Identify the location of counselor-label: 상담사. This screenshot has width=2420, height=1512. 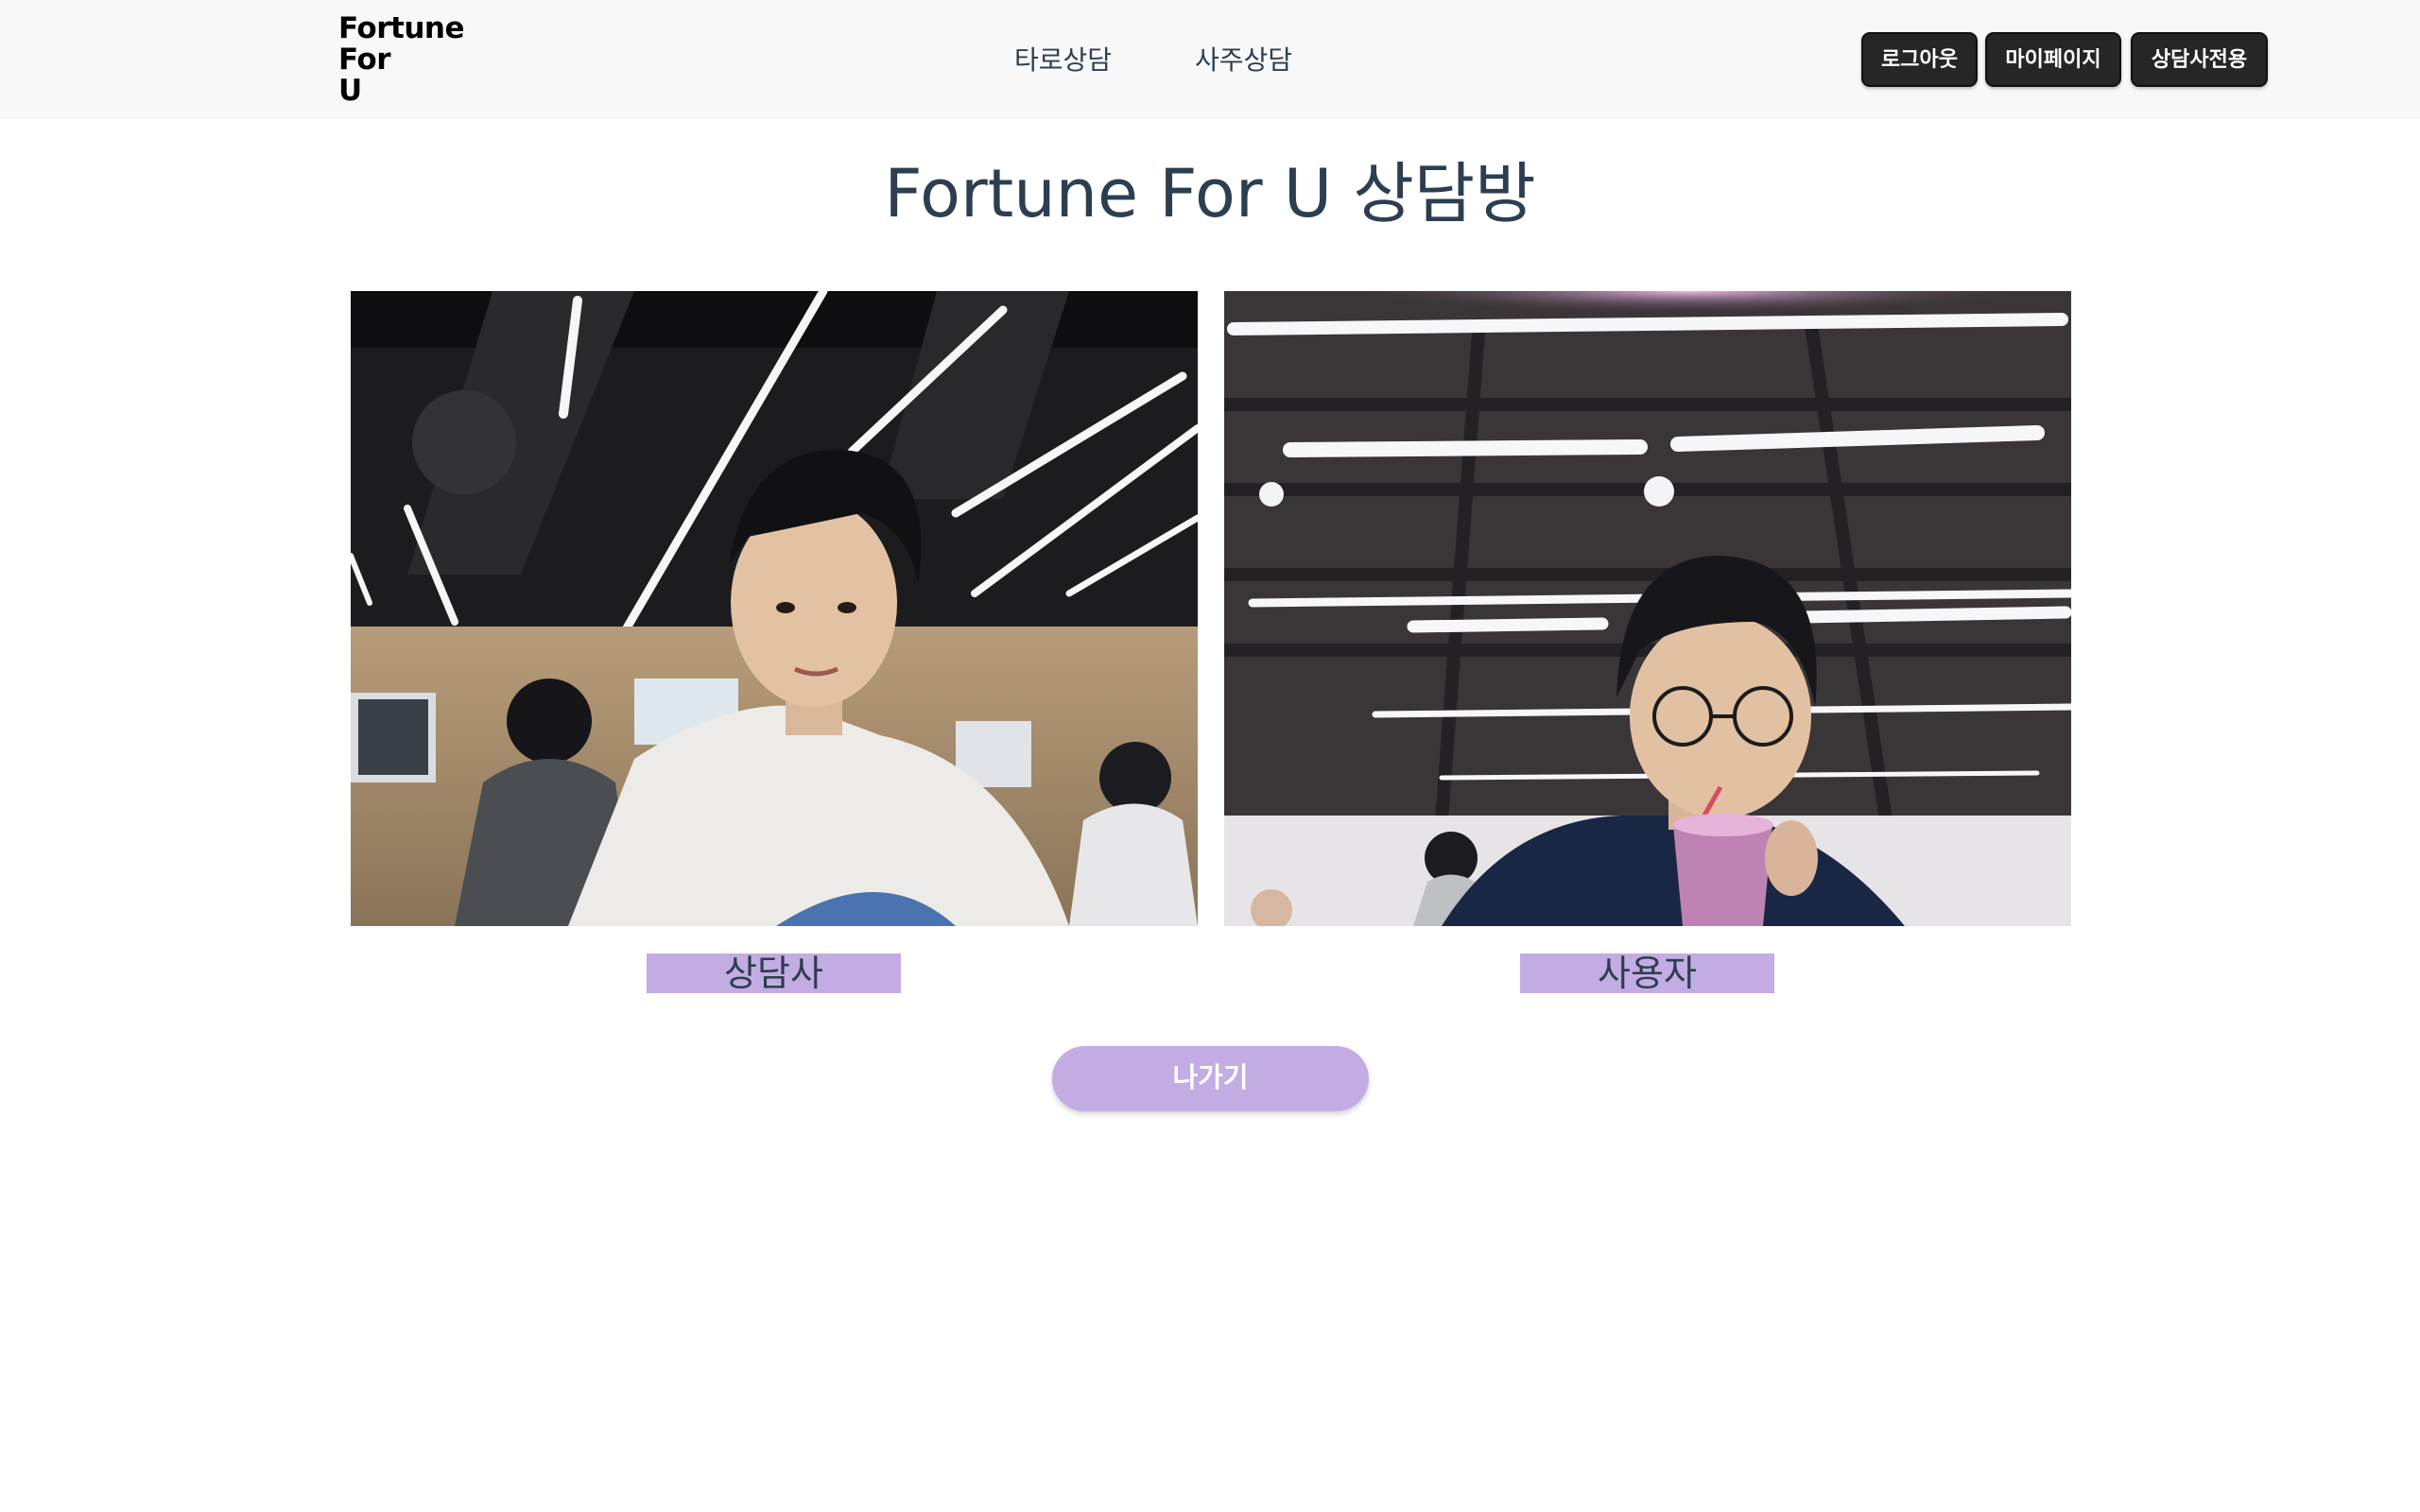
(774, 973).